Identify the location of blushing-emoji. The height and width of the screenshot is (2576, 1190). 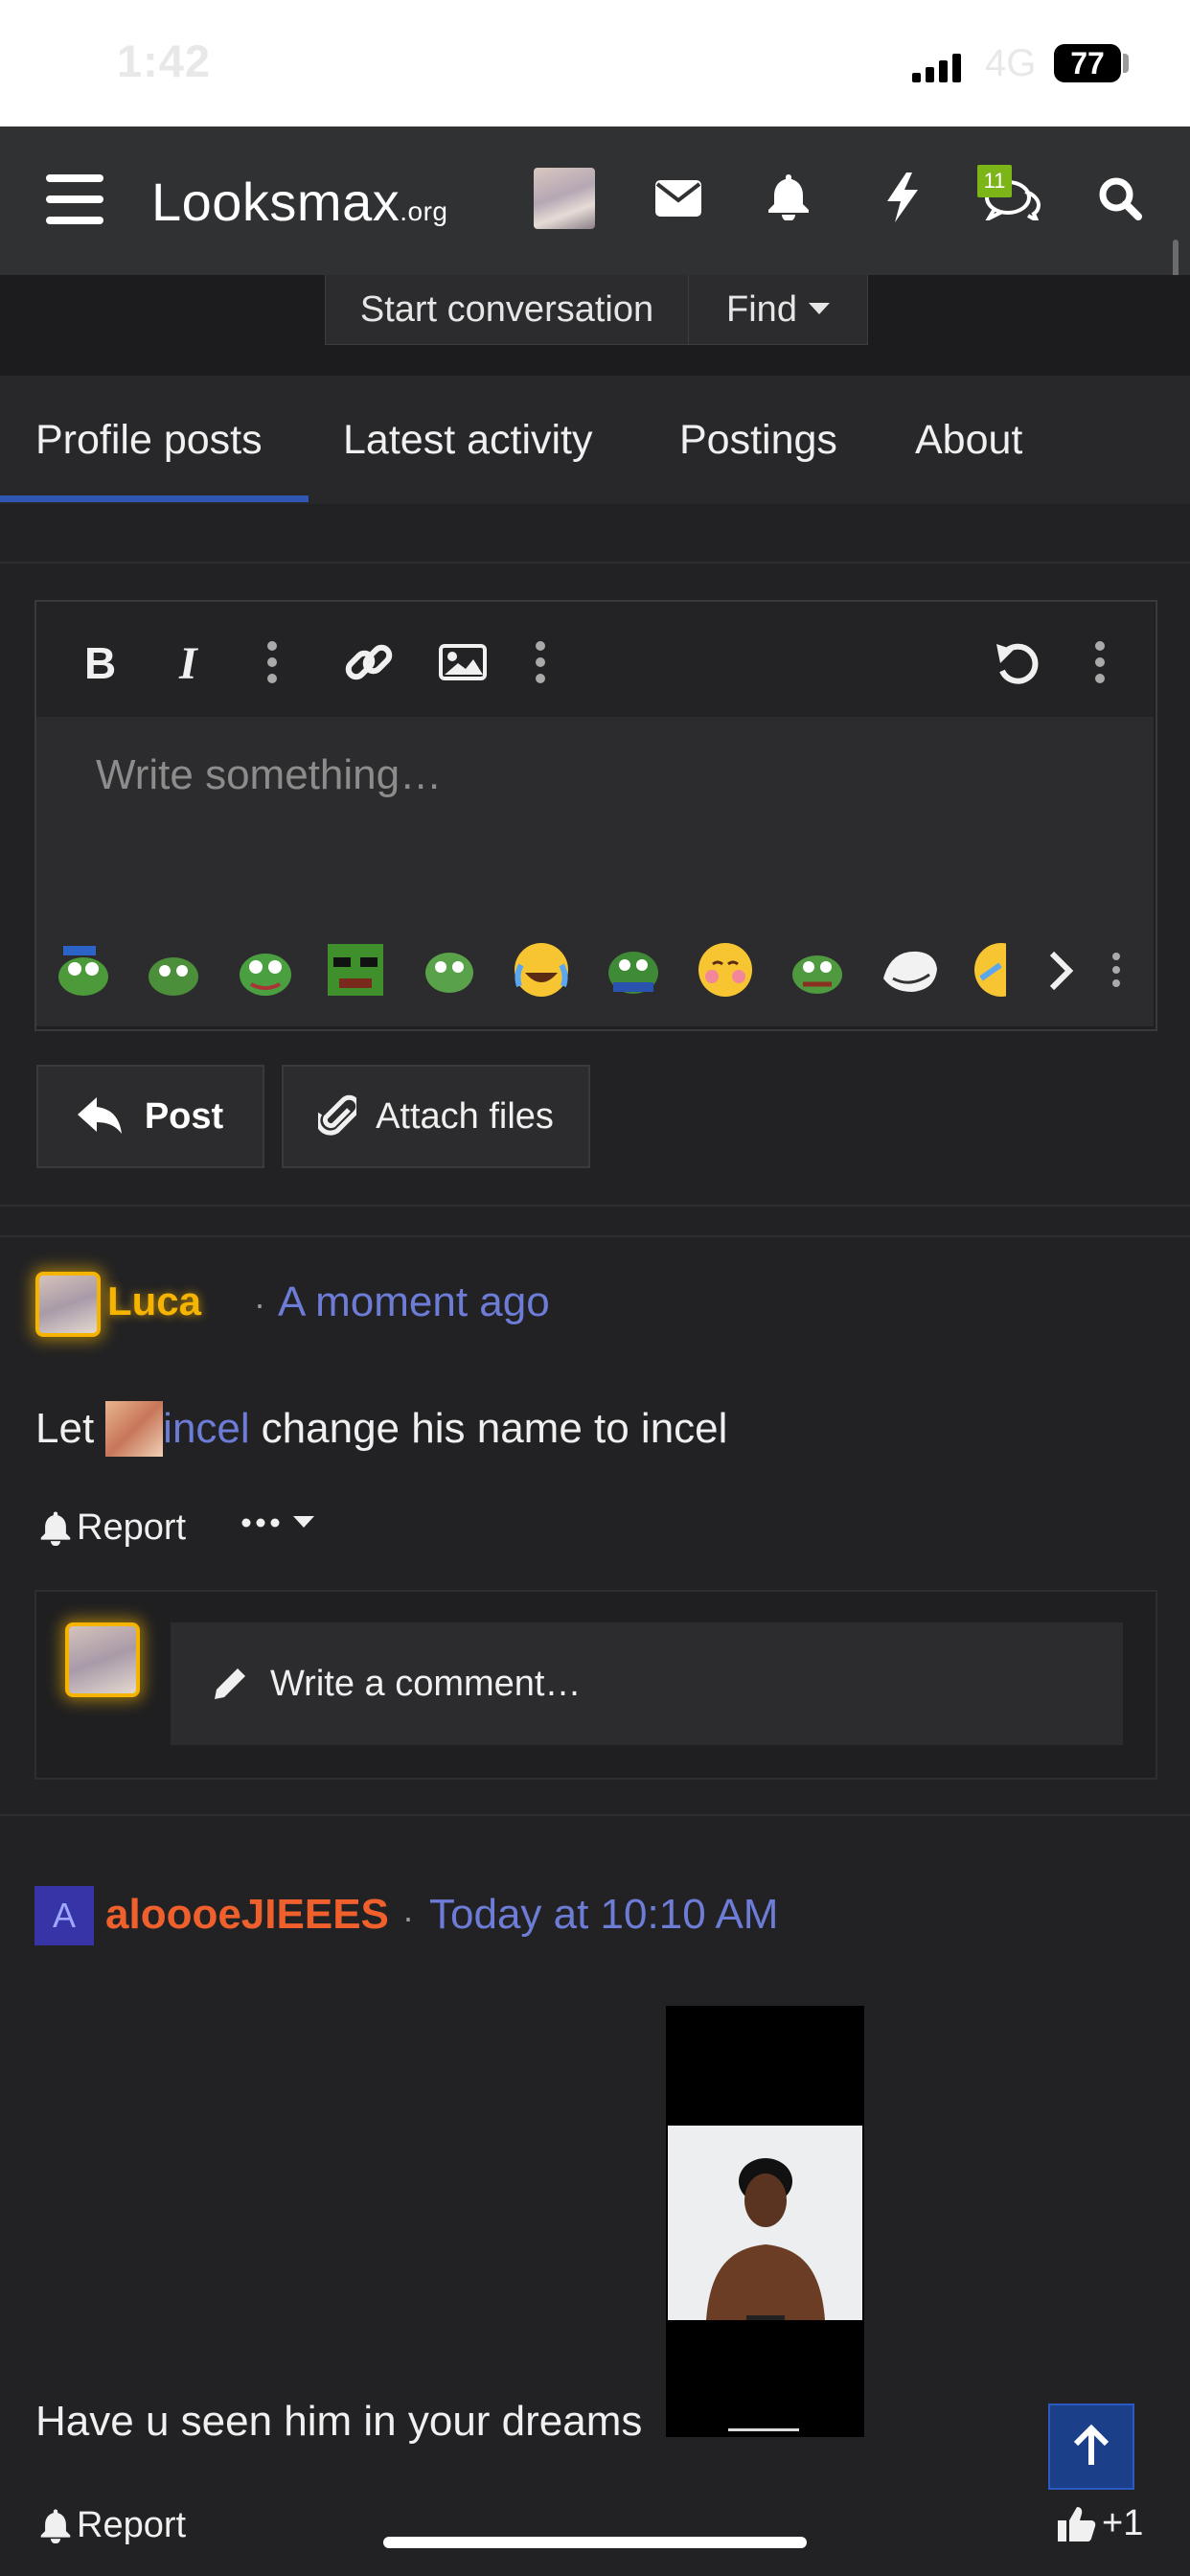
(726, 970).